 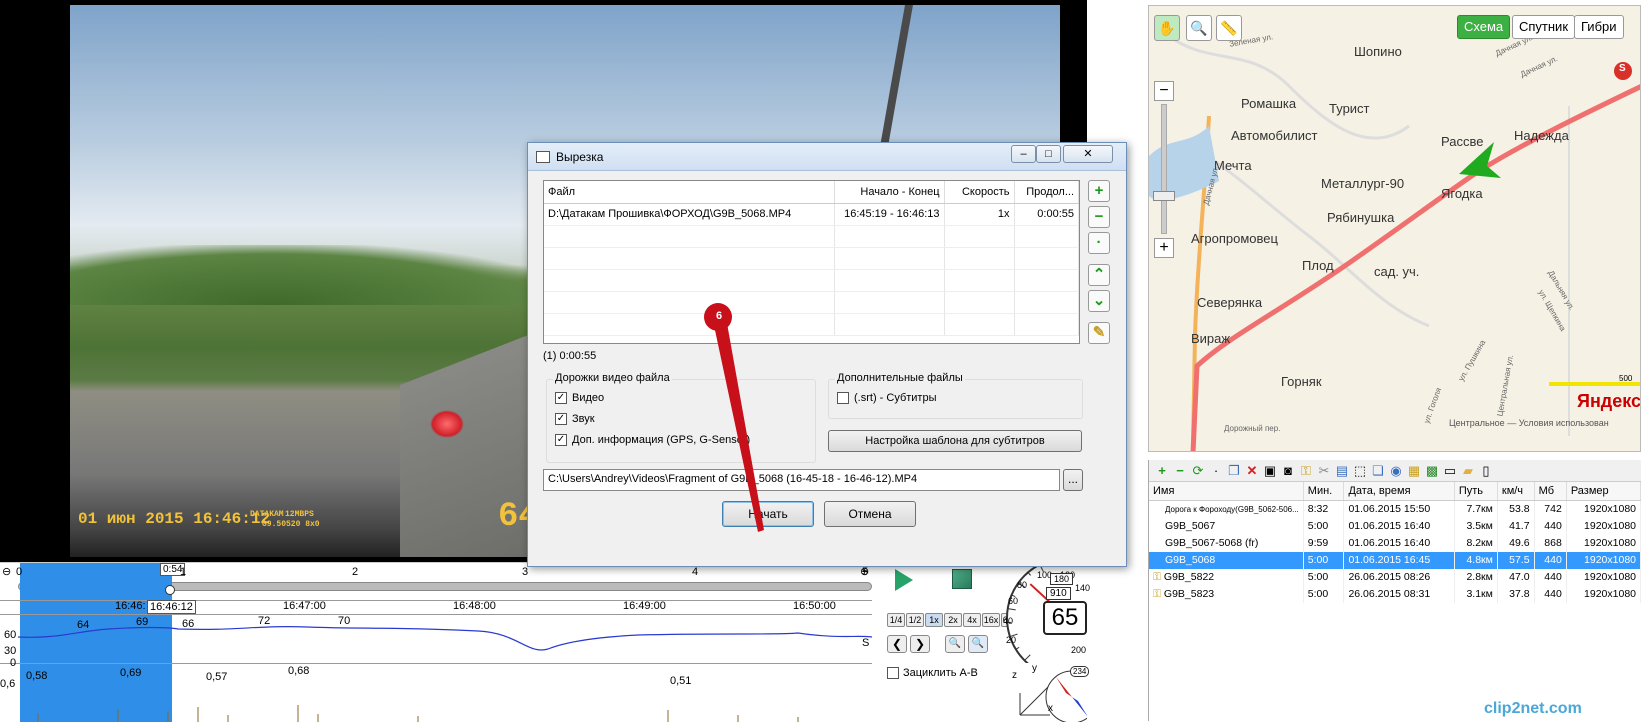 I want to click on speedo-tick: 40, so click(x=1008, y=621).